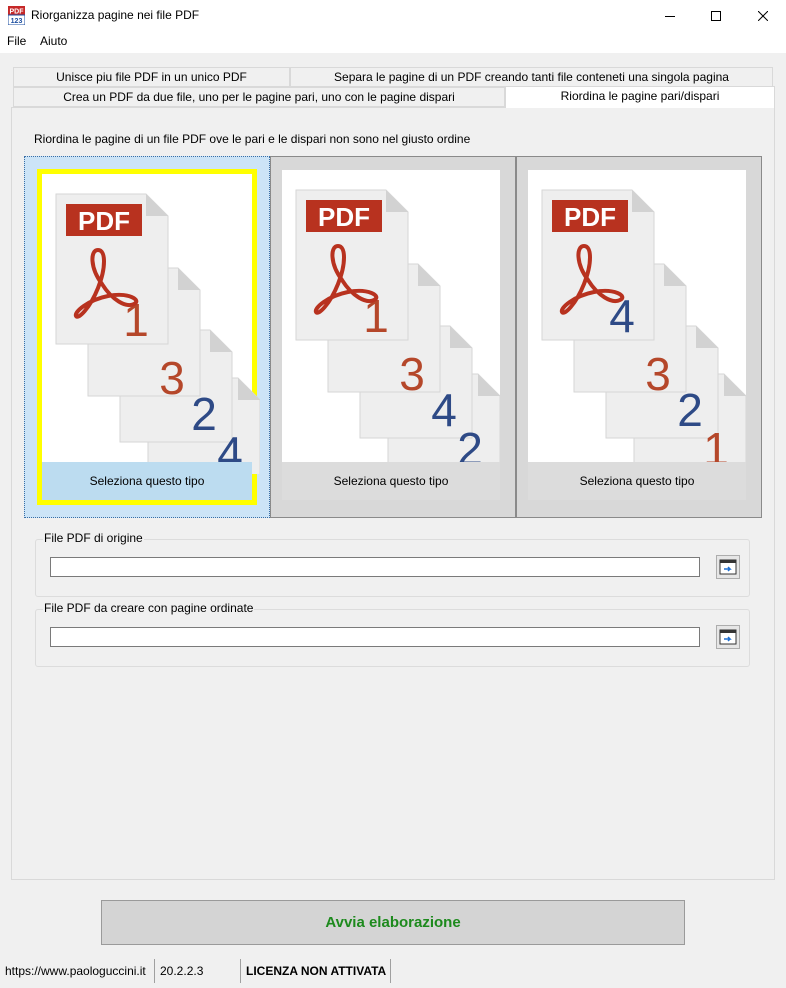 The height and width of the screenshot is (988, 786). What do you see at coordinates (375, 637) in the screenshot?
I see `target-file-input` at bounding box center [375, 637].